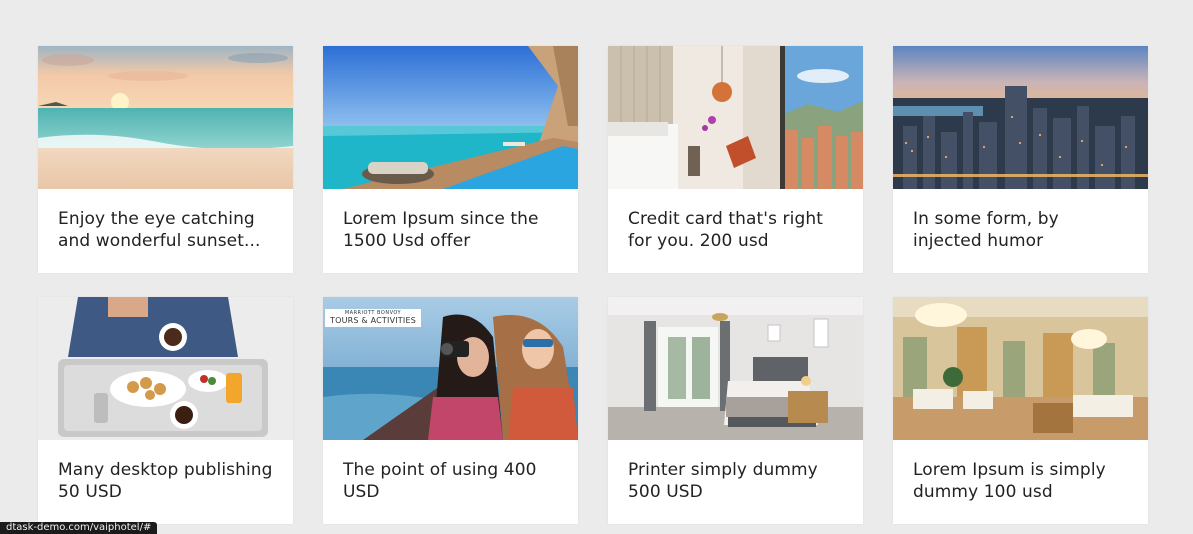 The height and width of the screenshot is (534, 1193). I want to click on beach-sunset-image, so click(165, 117).